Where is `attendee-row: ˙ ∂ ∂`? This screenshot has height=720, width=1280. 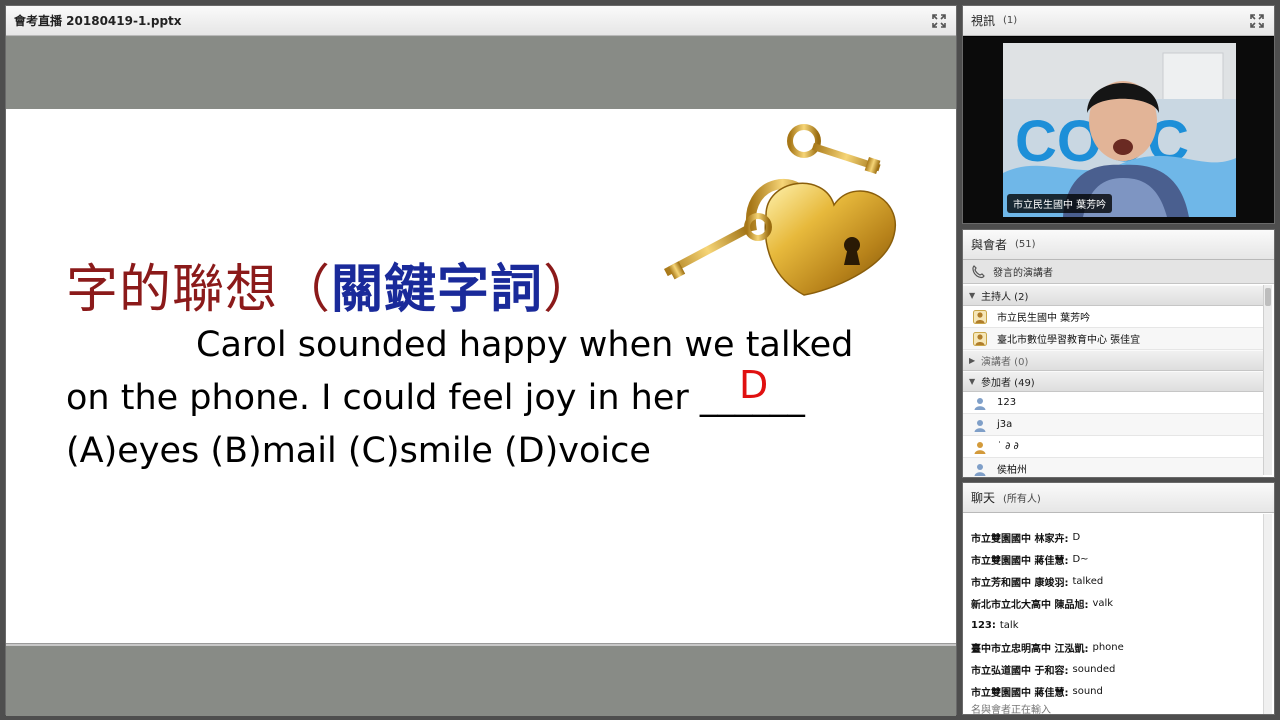 attendee-row: ˙ ∂ ∂ is located at coordinates (1113, 447).